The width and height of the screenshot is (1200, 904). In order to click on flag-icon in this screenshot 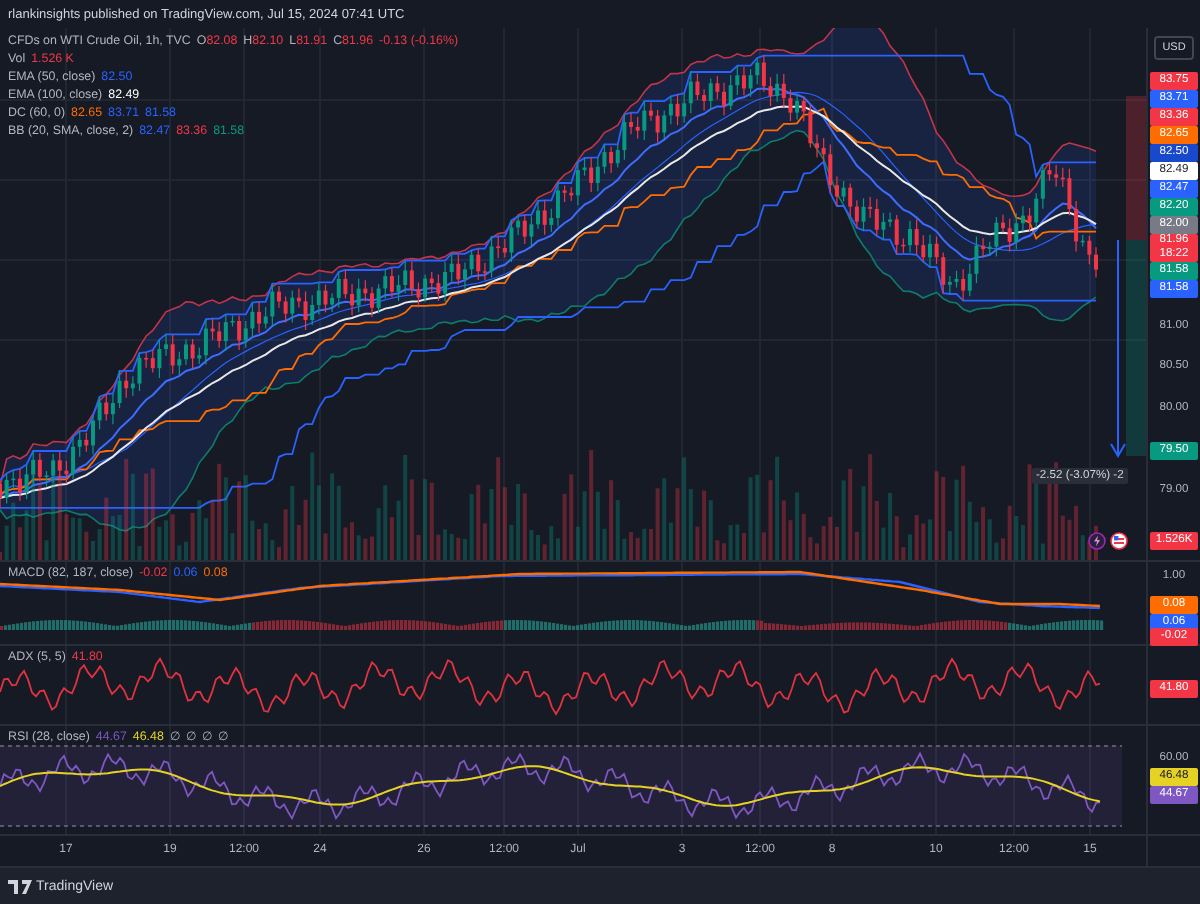, I will do `click(1119, 541)`.